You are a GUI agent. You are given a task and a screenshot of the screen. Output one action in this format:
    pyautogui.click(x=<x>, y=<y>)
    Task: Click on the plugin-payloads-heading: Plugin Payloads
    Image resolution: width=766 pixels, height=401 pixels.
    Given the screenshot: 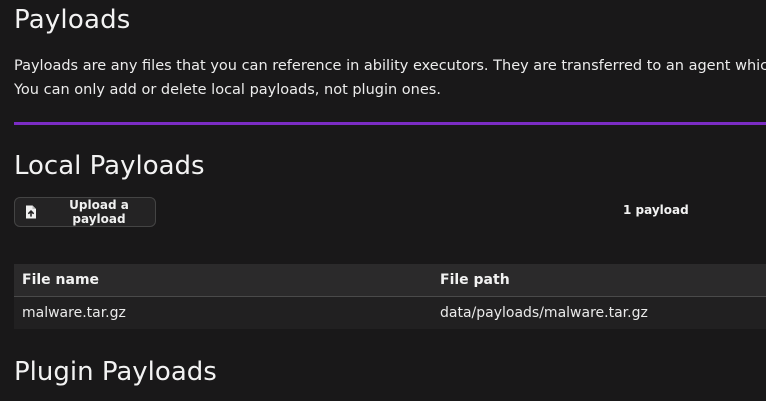 What is the action you would take?
    pyautogui.click(x=115, y=372)
    